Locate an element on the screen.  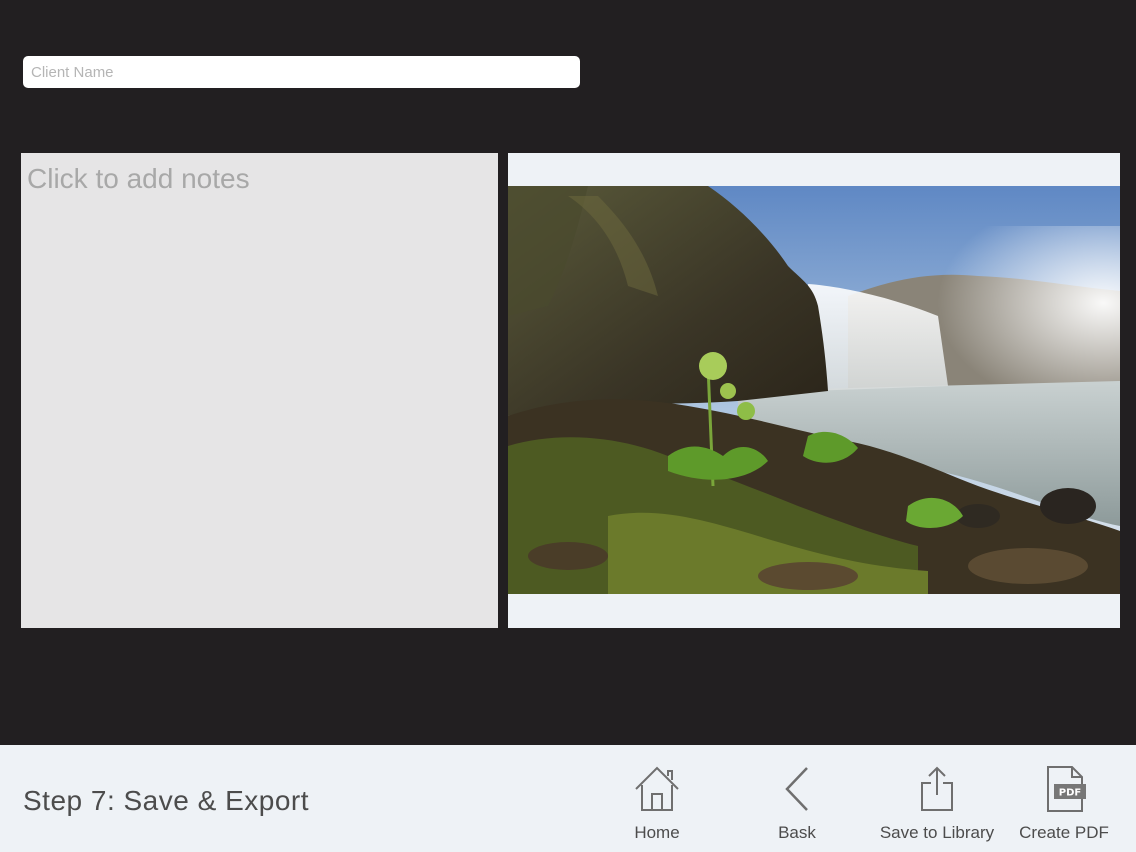
pdf-icon-text: PDF is located at coordinates (1070, 793).